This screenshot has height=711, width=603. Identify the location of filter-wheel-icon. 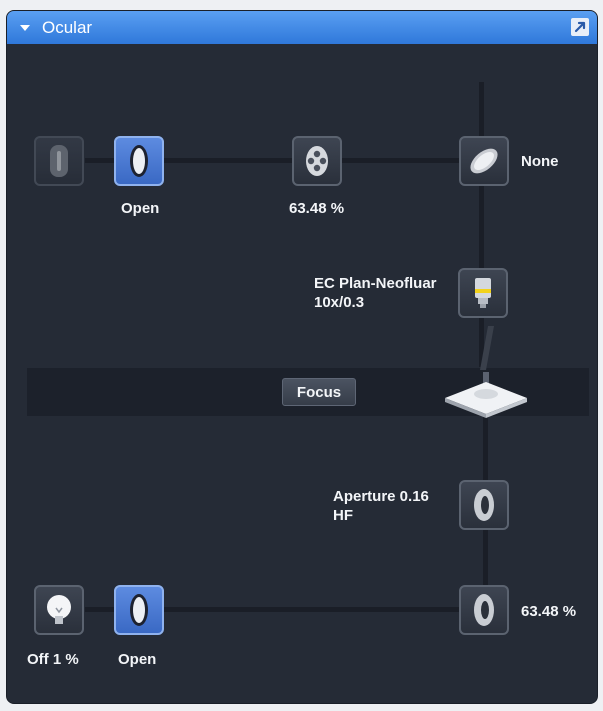
(317, 161).